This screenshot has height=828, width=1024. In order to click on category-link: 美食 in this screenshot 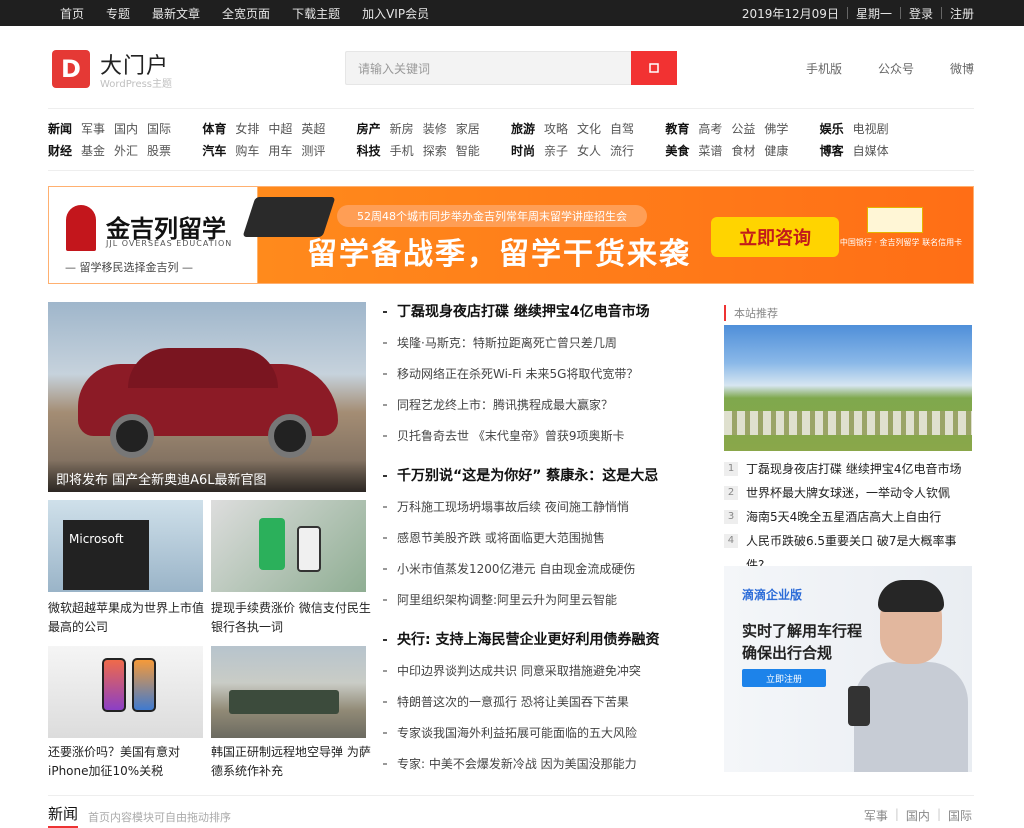, I will do `click(677, 151)`.